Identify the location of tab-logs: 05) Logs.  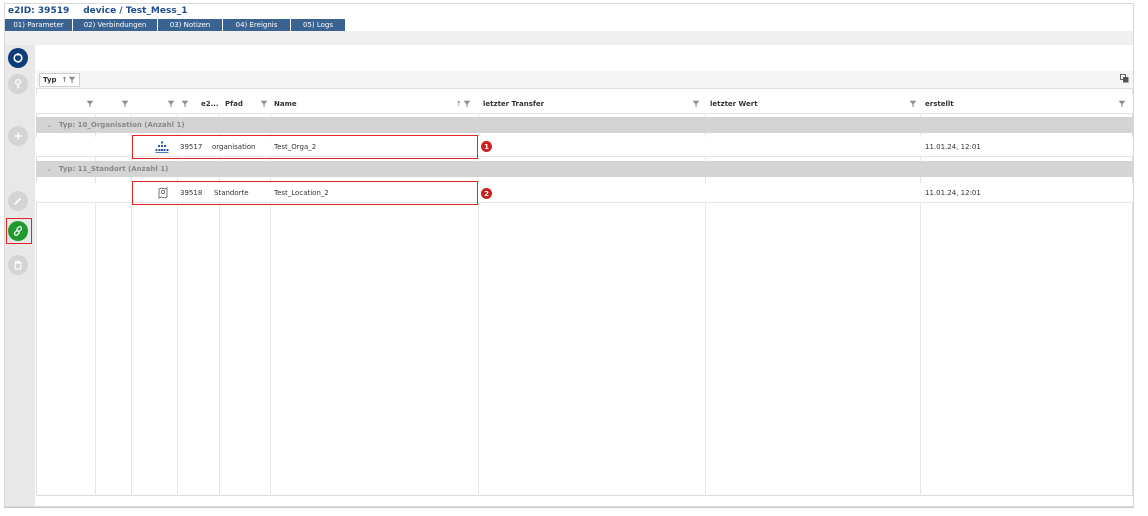
(318, 25).